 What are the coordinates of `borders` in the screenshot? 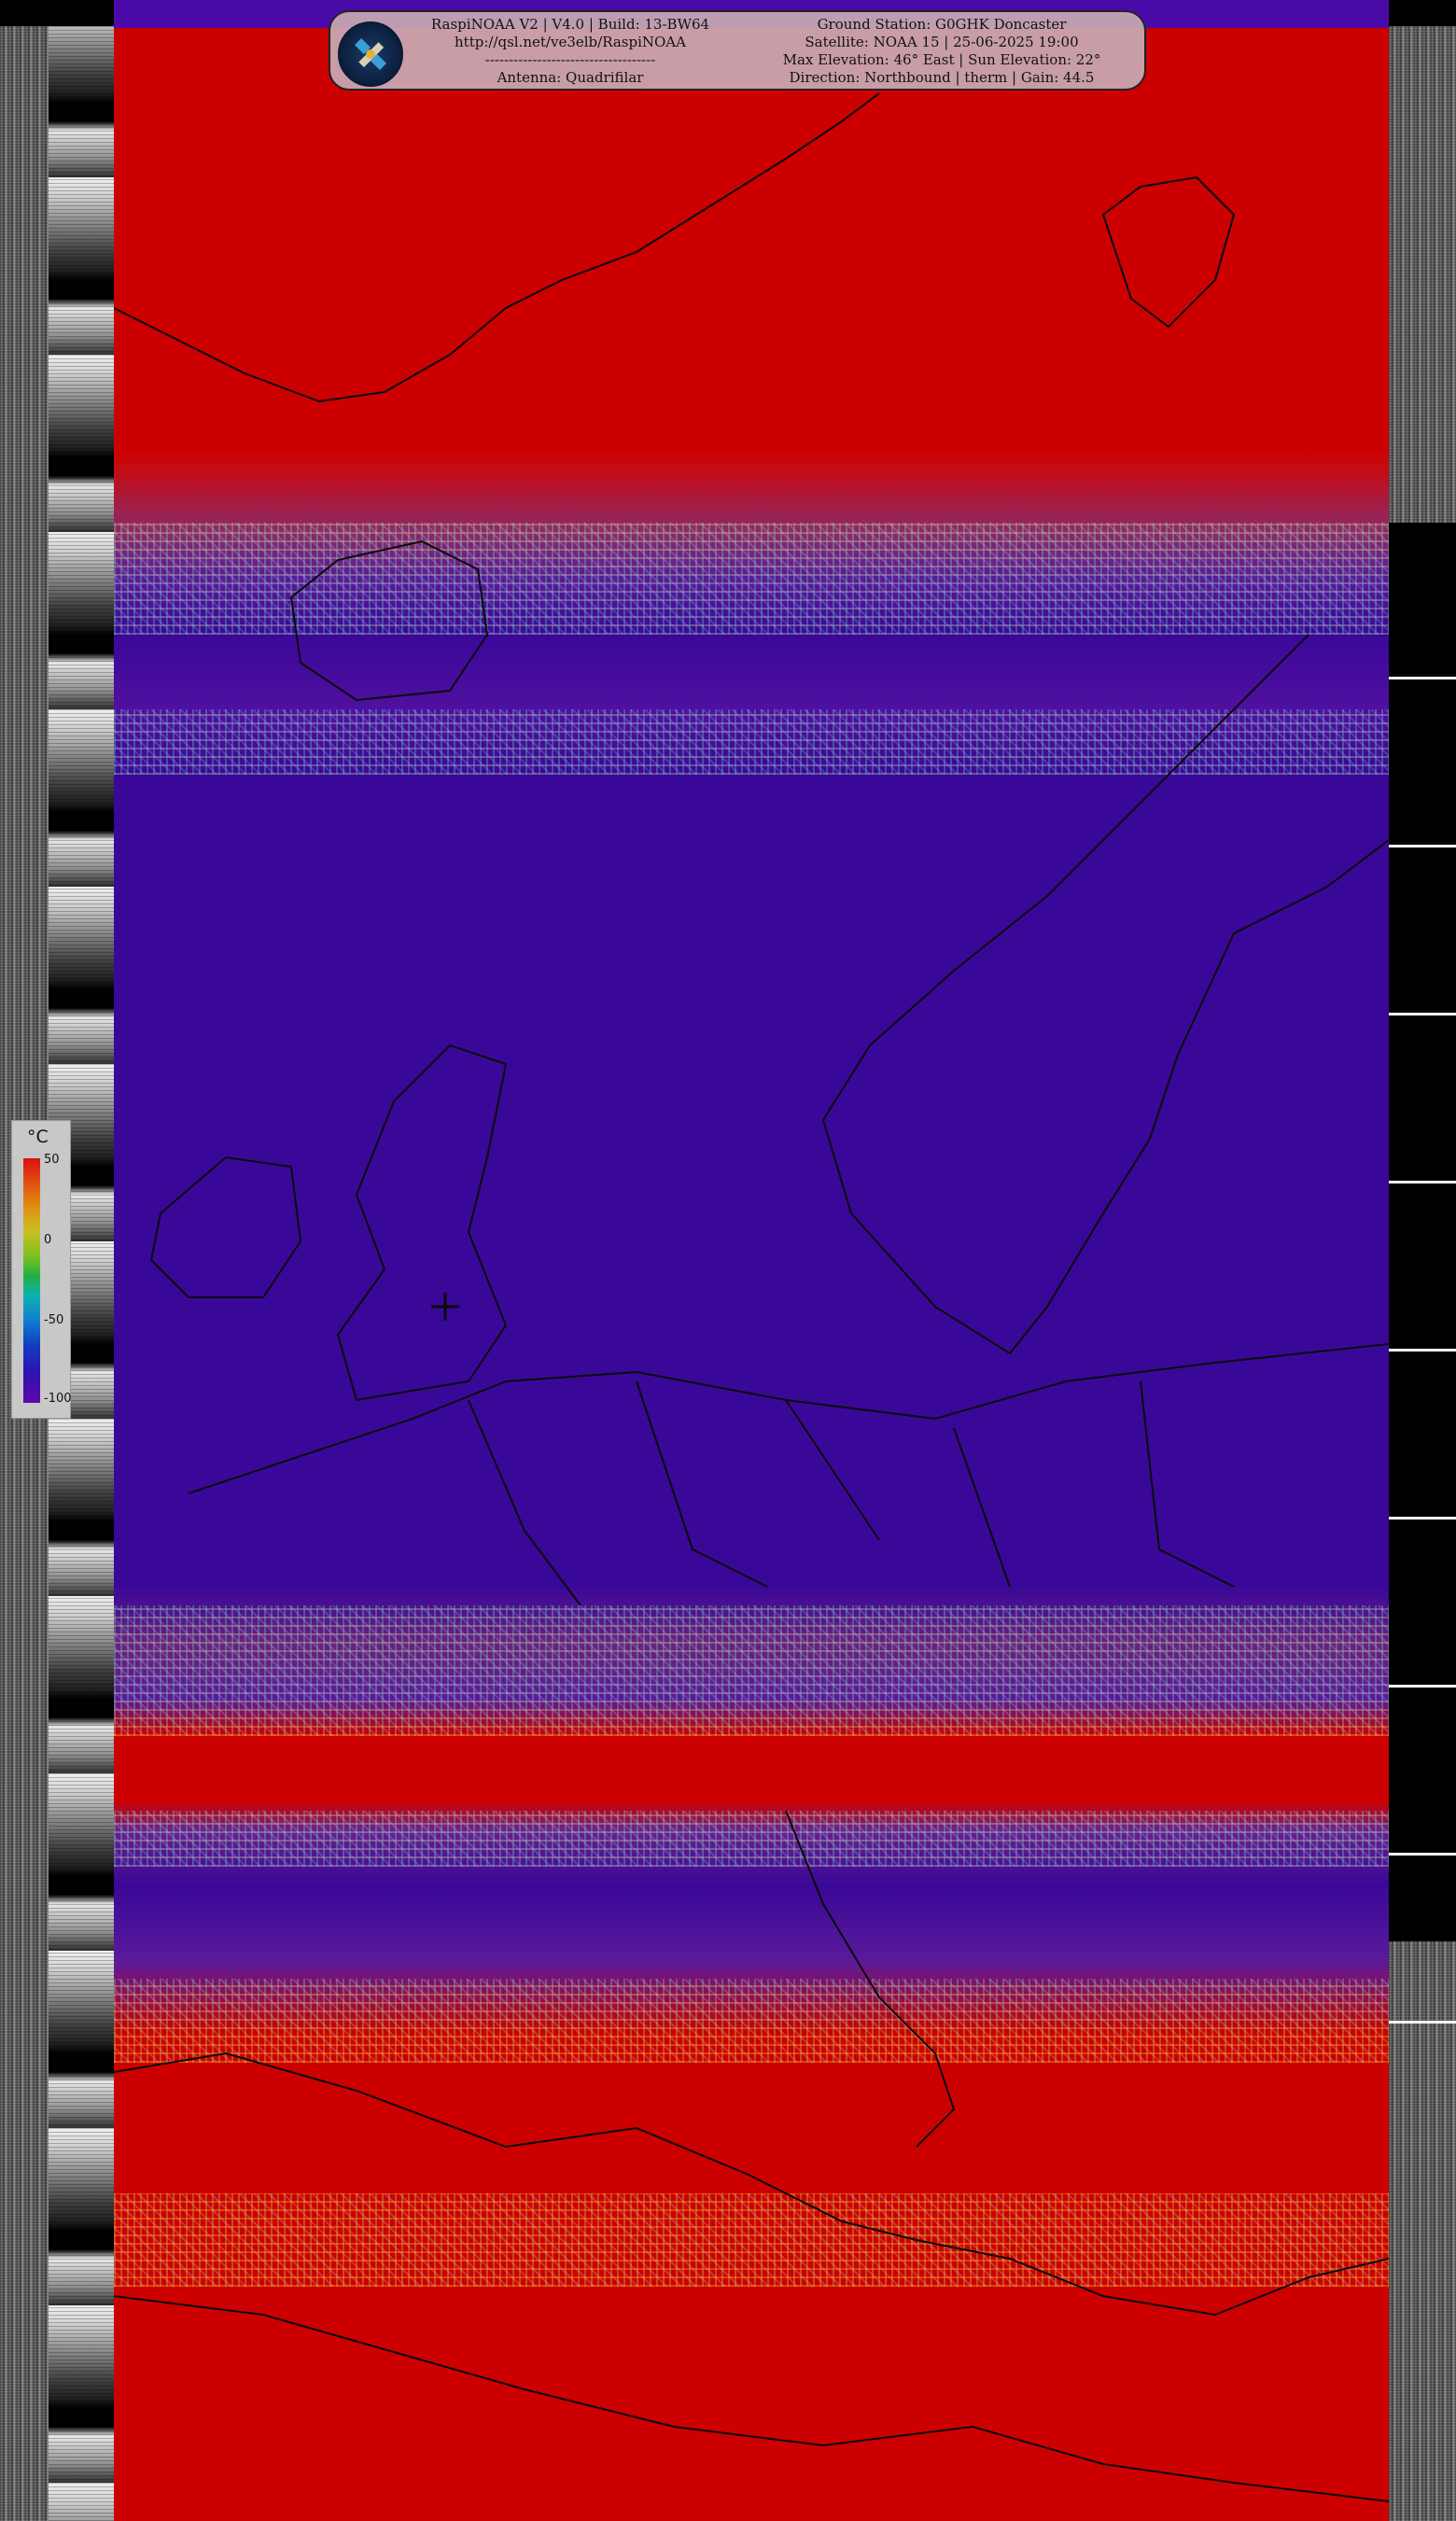 It's located at (851, 1493).